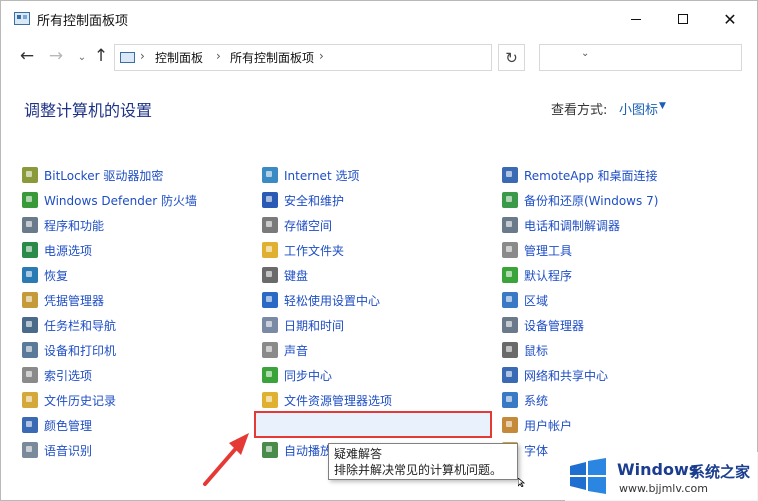  I want to click on highlight-box, so click(373, 424).